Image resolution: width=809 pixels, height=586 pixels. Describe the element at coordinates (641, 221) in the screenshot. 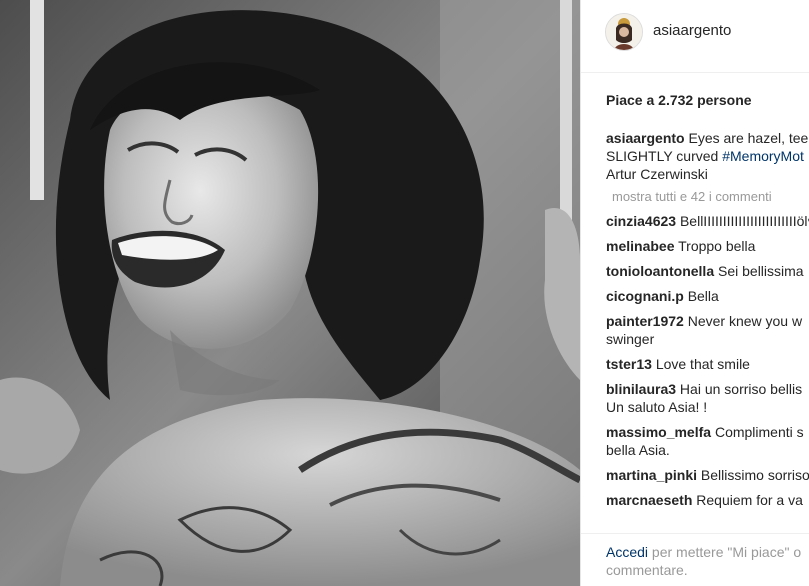

I see `comment-username: cinzia4623` at that location.